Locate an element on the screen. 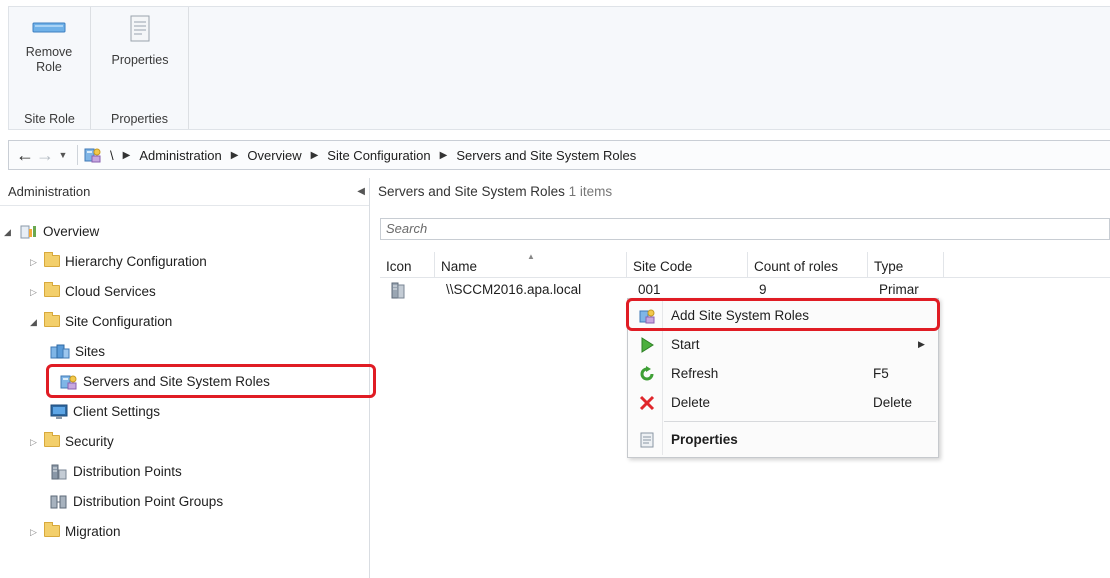  menu-label: Start is located at coordinates (685, 344).